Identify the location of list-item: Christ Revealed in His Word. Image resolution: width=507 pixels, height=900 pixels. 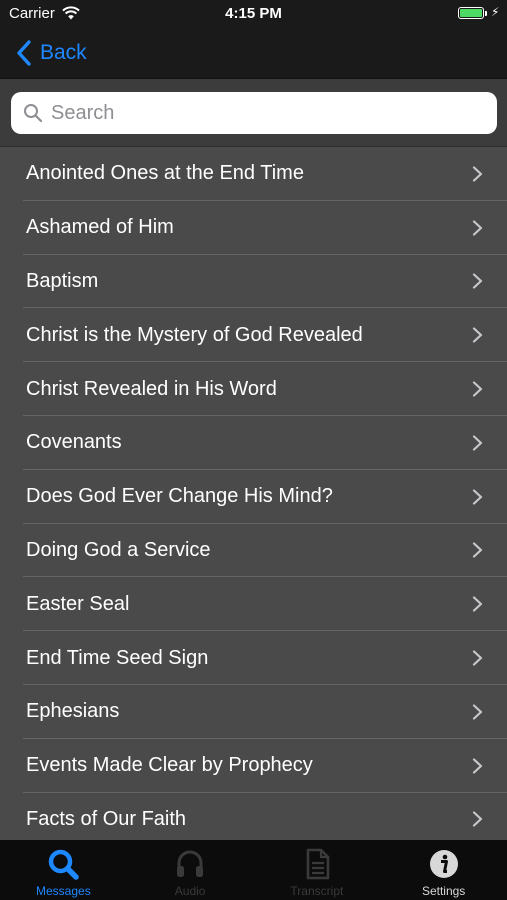
(253, 389).